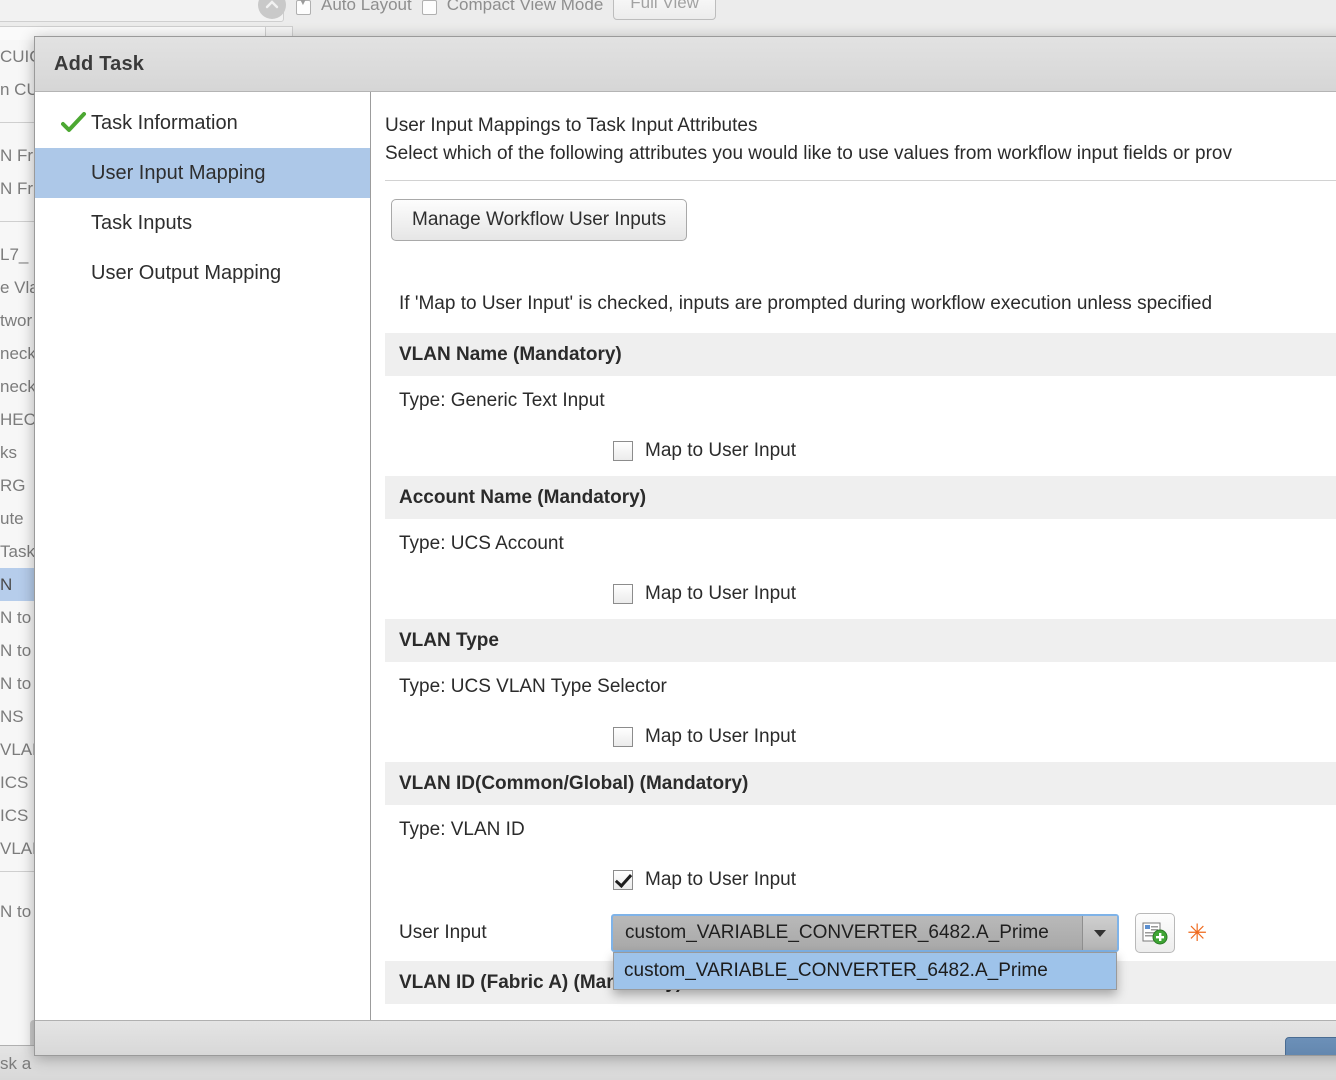  Describe the element at coordinates (685, 1037) in the screenshot. I see `dialog-bottom-bar` at that location.